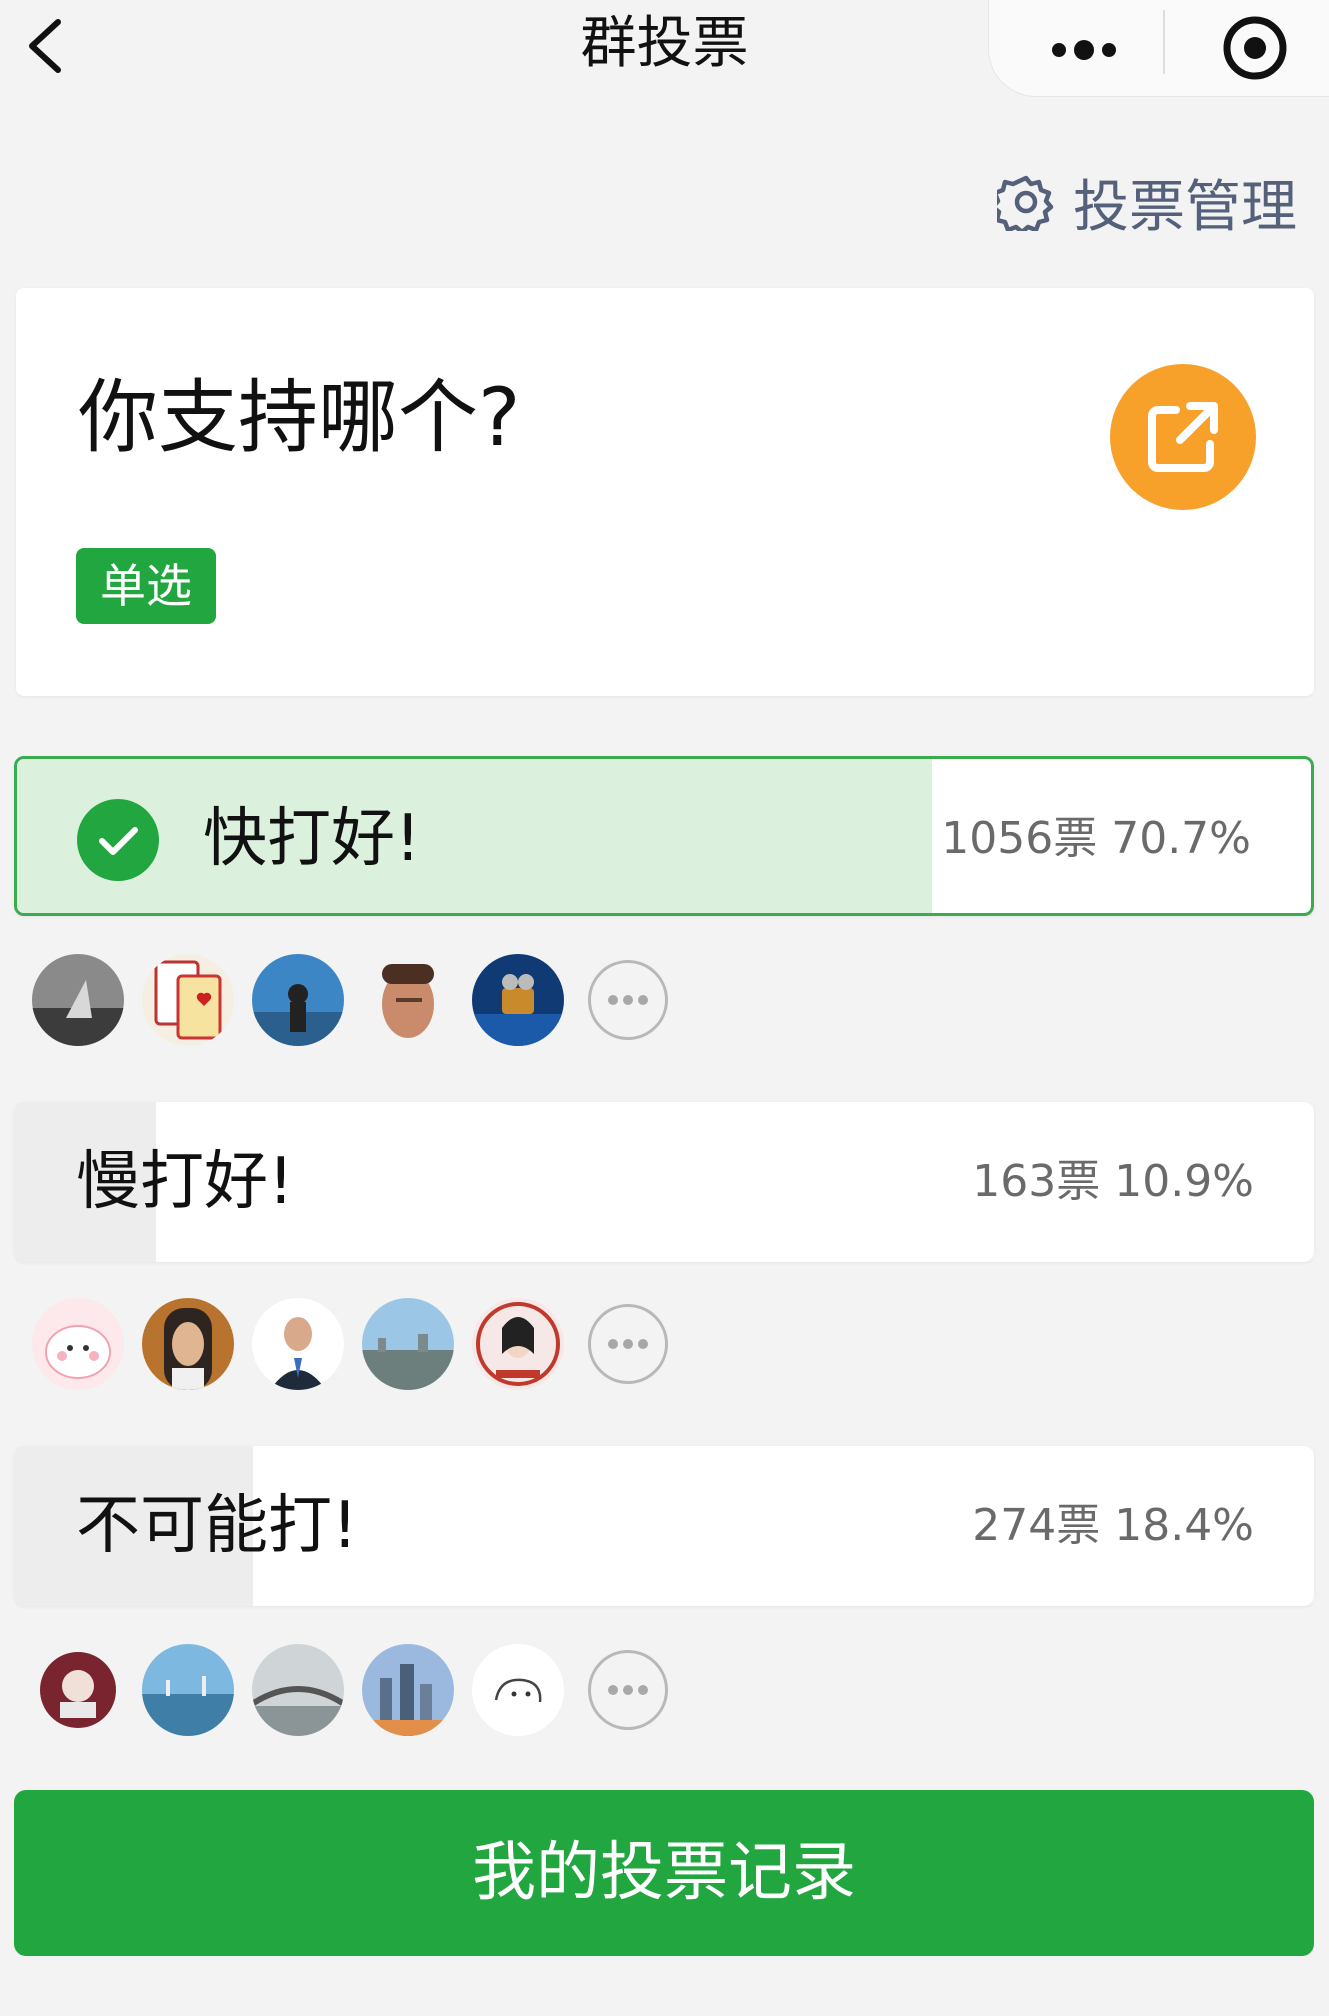 This screenshot has width=1329, height=2016. Describe the element at coordinates (1255, 48) in the screenshot. I see `close-target-icon` at that location.